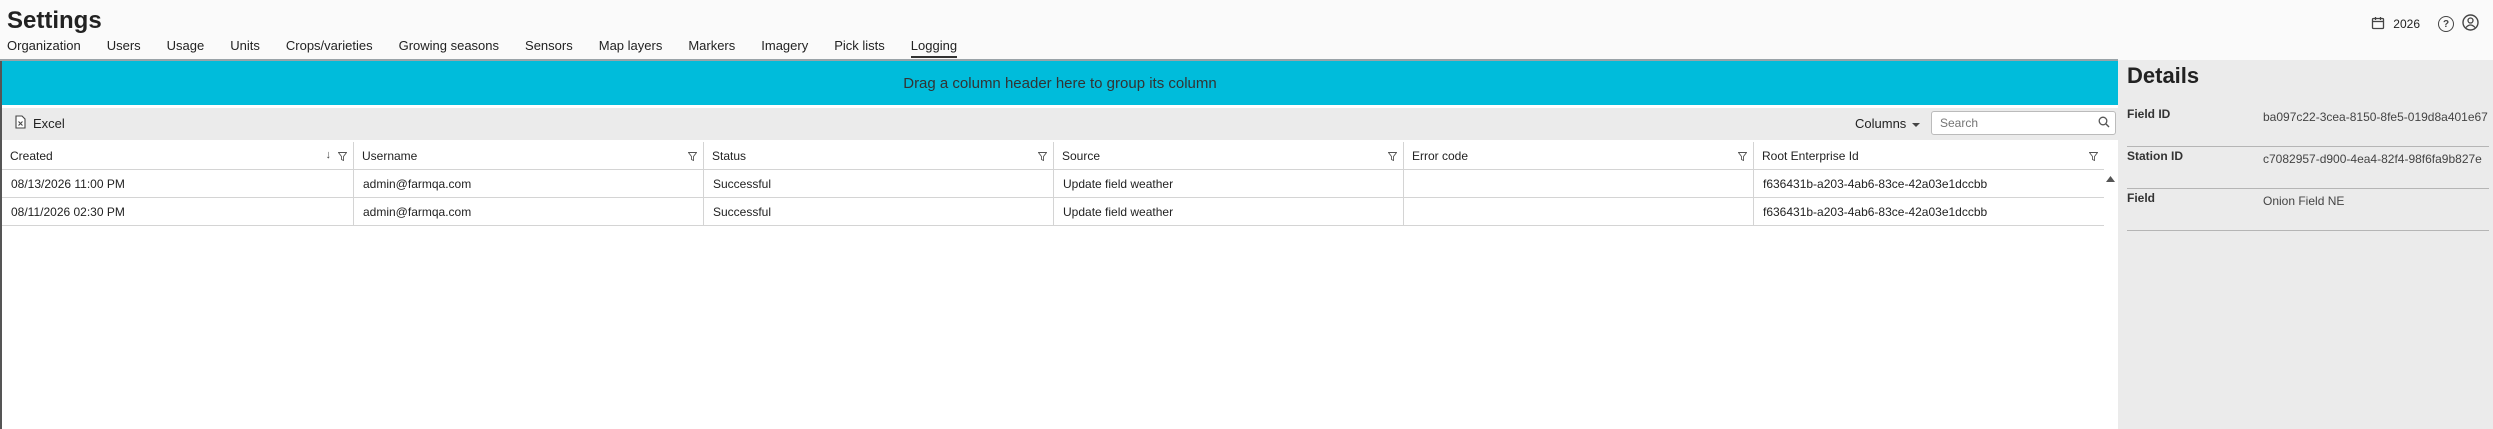  What do you see at coordinates (2470, 24) in the screenshot?
I see `user-account-icon` at bounding box center [2470, 24].